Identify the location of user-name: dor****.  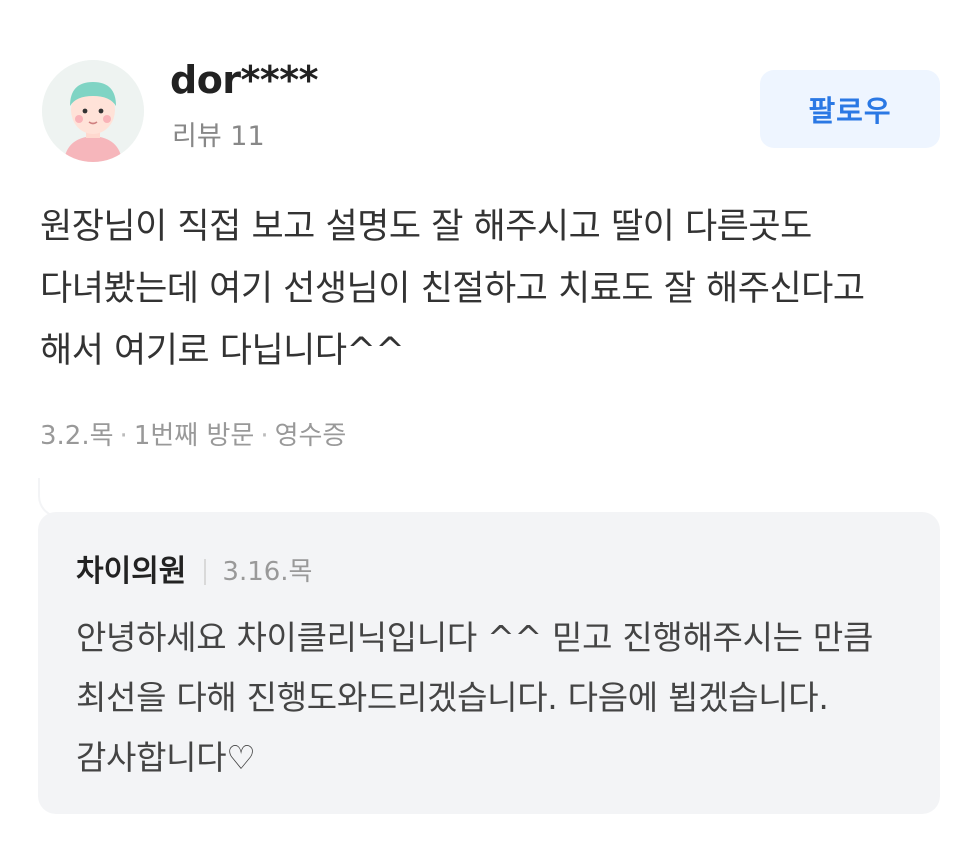
(244, 80).